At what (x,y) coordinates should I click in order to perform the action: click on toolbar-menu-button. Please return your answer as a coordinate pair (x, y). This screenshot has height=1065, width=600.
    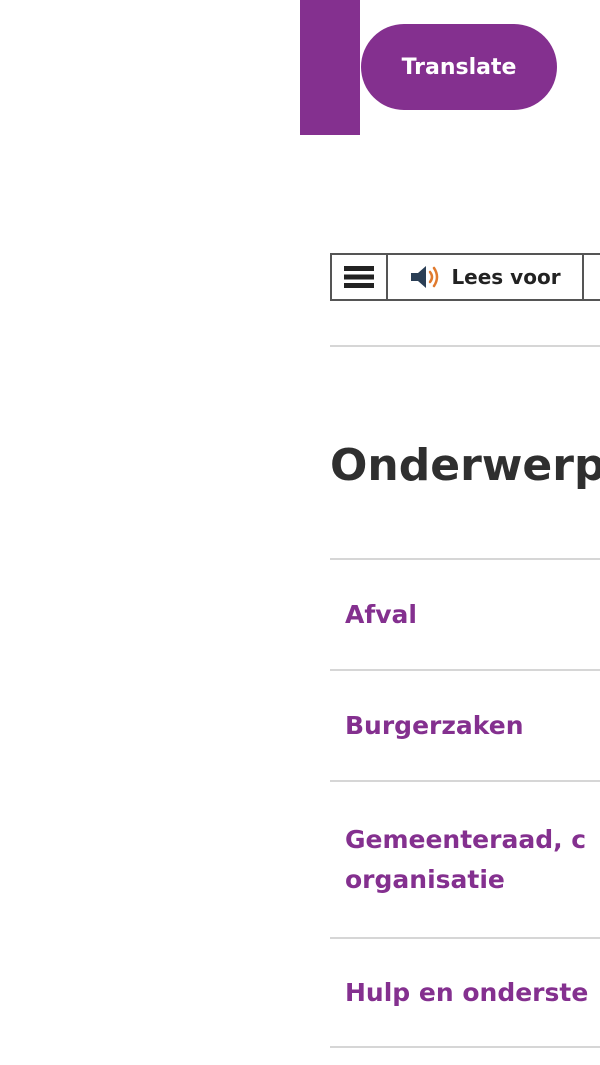
    Looking at the image, I should click on (360, 277).